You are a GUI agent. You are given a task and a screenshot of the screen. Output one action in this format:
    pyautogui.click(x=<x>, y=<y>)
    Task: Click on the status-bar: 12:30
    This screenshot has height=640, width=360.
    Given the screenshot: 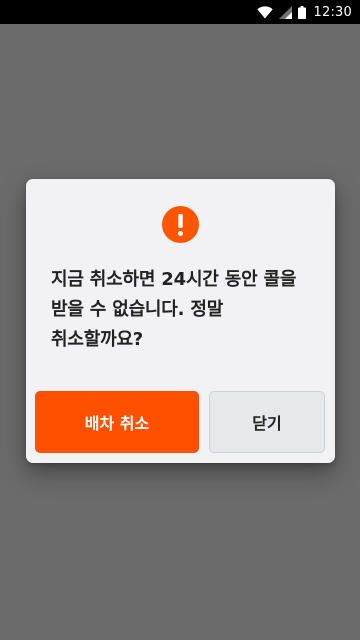 What is the action you would take?
    pyautogui.click(x=180, y=12)
    